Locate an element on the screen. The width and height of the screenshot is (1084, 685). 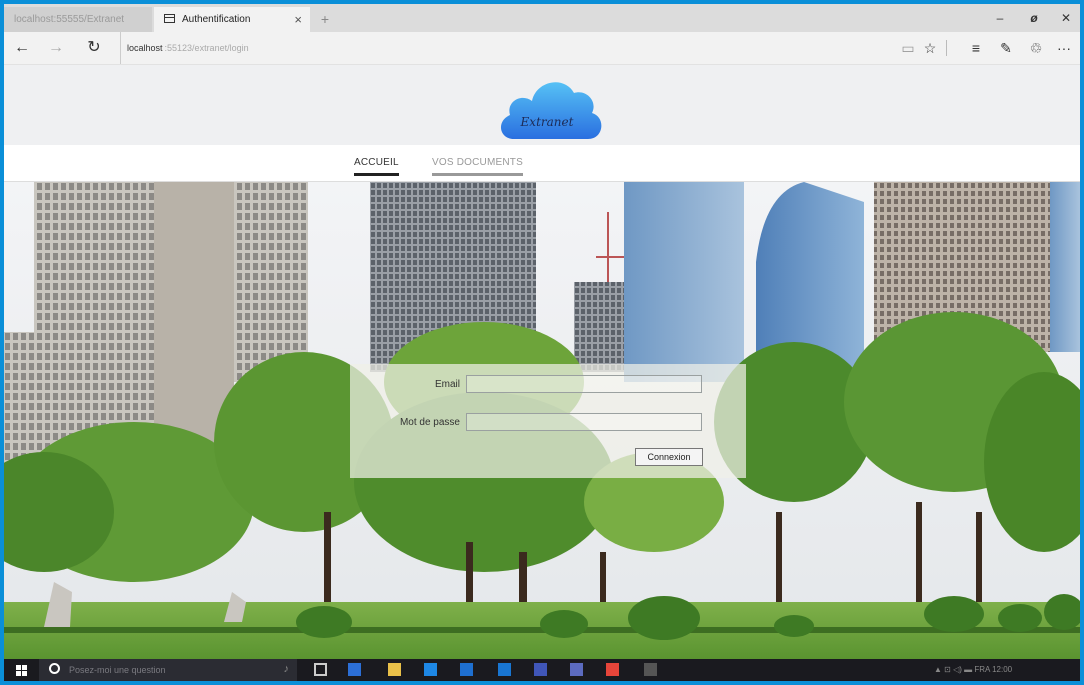
nav-vos-documents: VOS DOCUMENTS is located at coordinates (477, 166).